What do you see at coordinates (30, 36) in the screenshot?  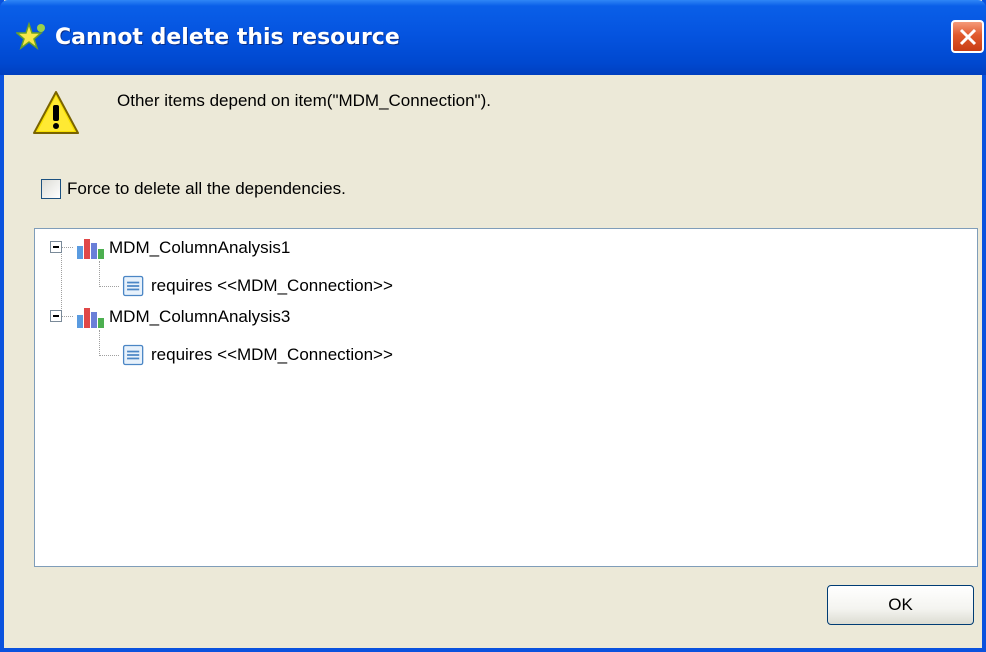 I see `app-star-icon` at bounding box center [30, 36].